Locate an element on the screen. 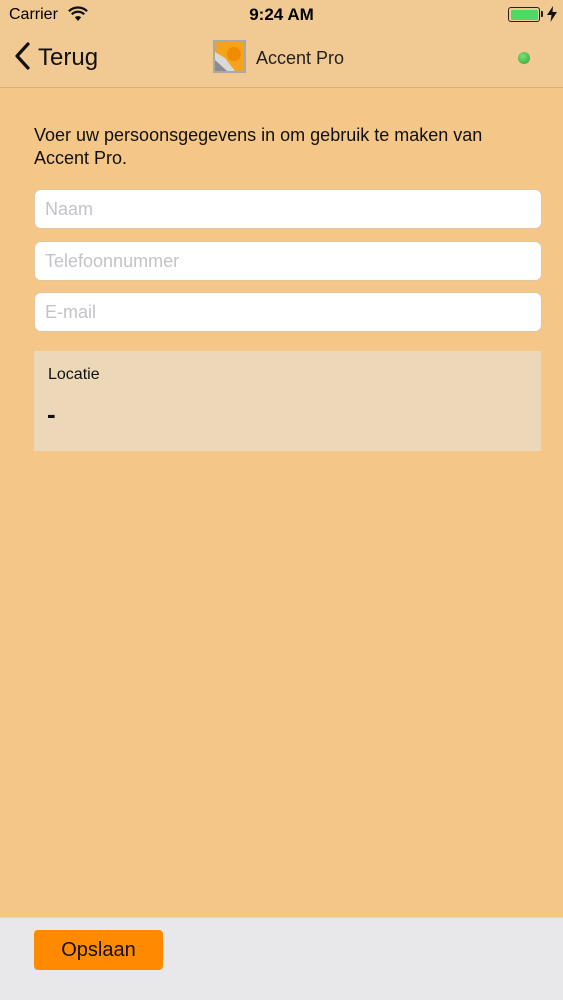 The height and width of the screenshot is (1000, 563). status-time: 9:24 AM is located at coordinates (281, 14).